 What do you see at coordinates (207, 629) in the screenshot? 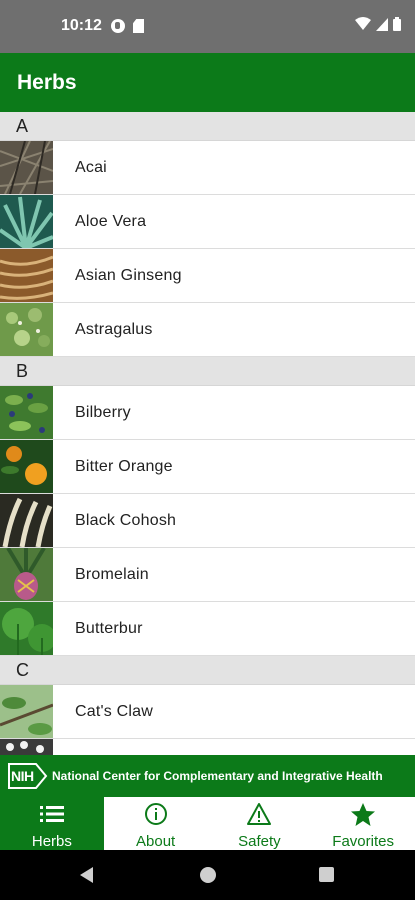
I see `herb-item-butterbur: Butterbur` at bounding box center [207, 629].